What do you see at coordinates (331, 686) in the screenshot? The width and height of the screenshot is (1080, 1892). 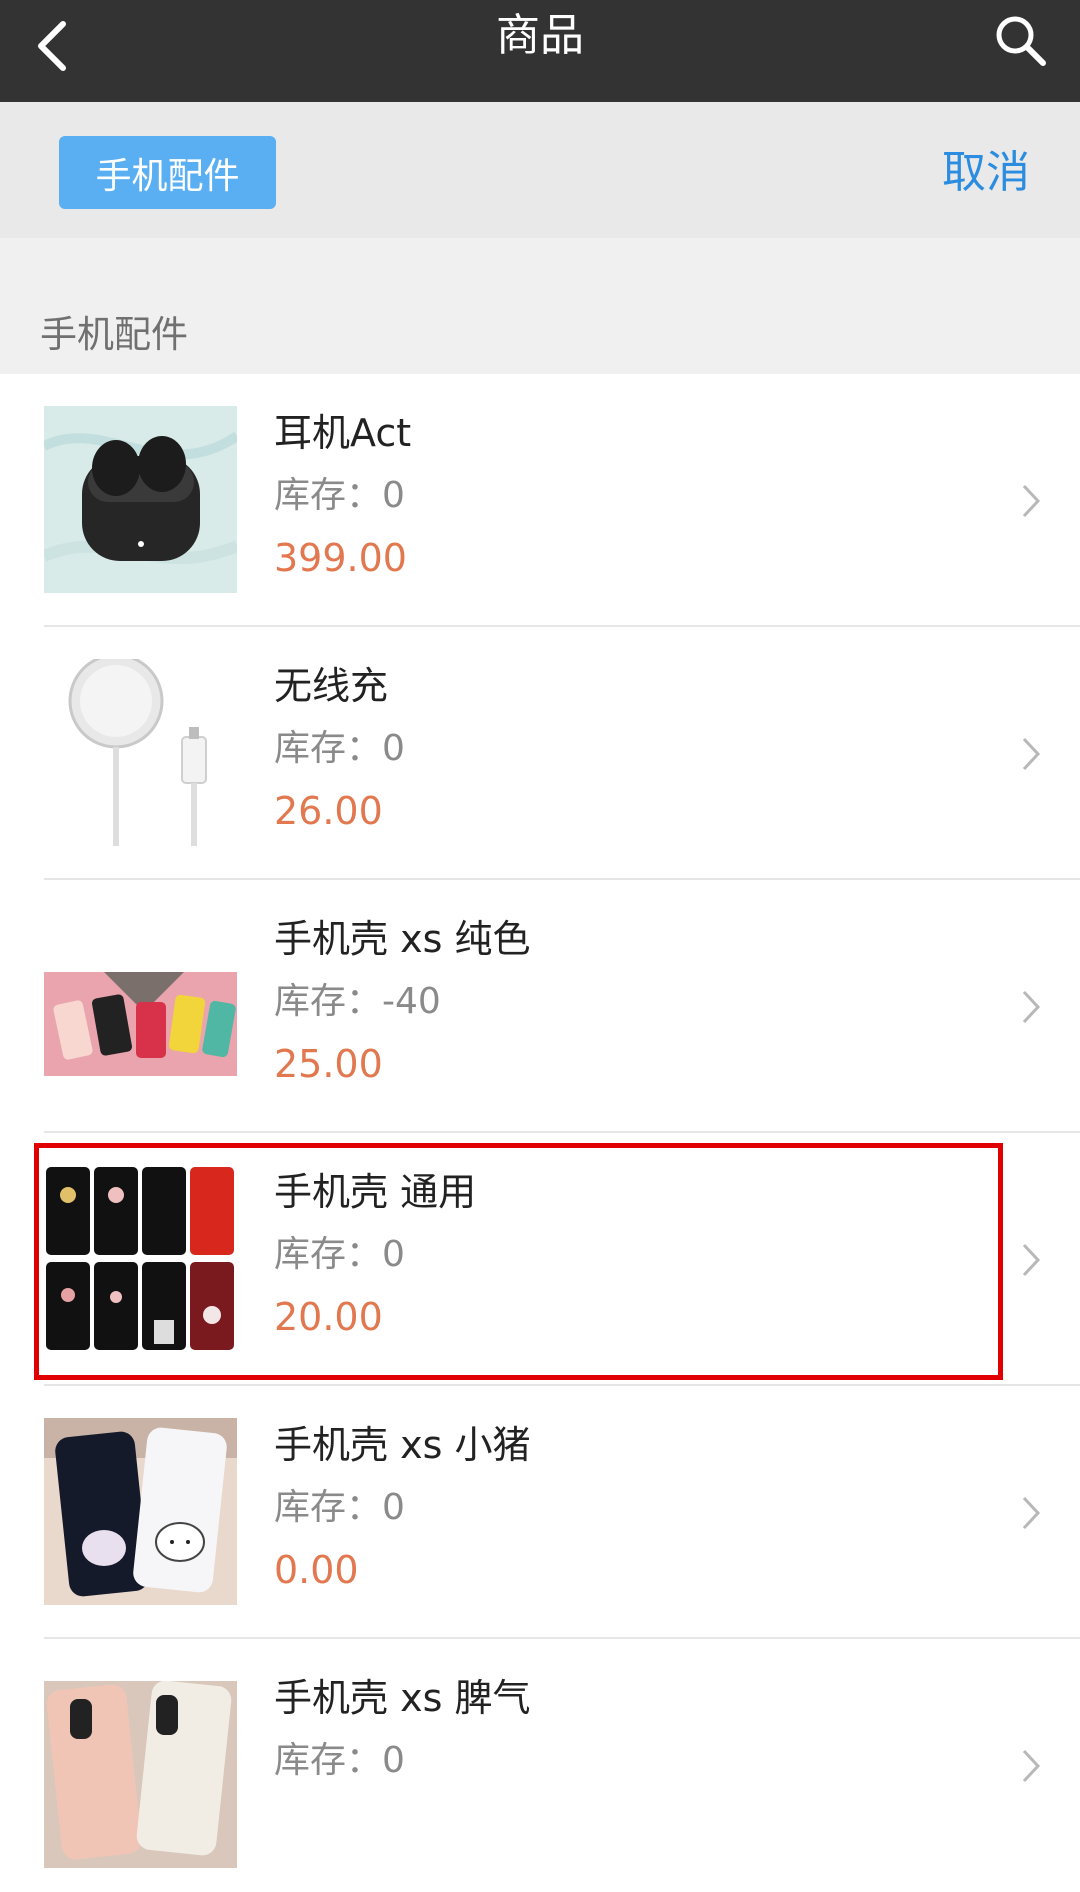 I see `product-name: 无线充` at bounding box center [331, 686].